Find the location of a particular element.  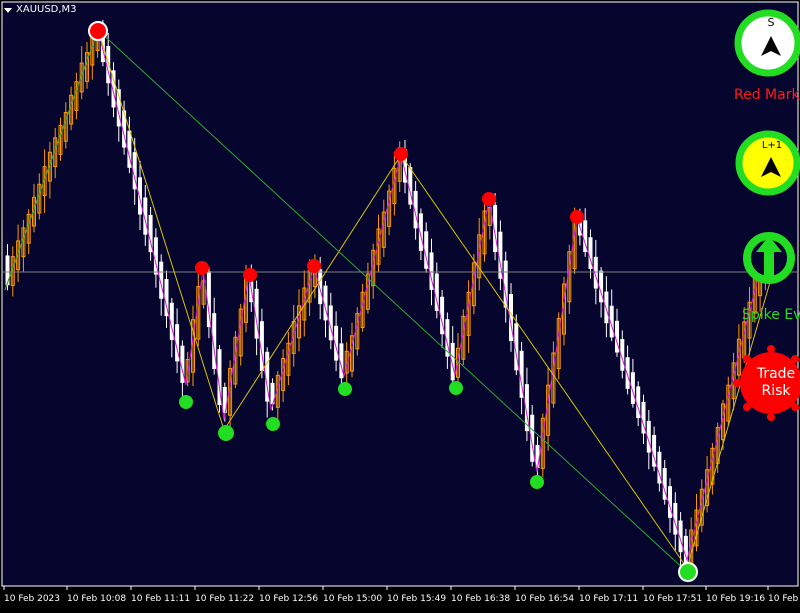

badge-caption-red-mark: Red Mark is located at coordinates (767, 95).